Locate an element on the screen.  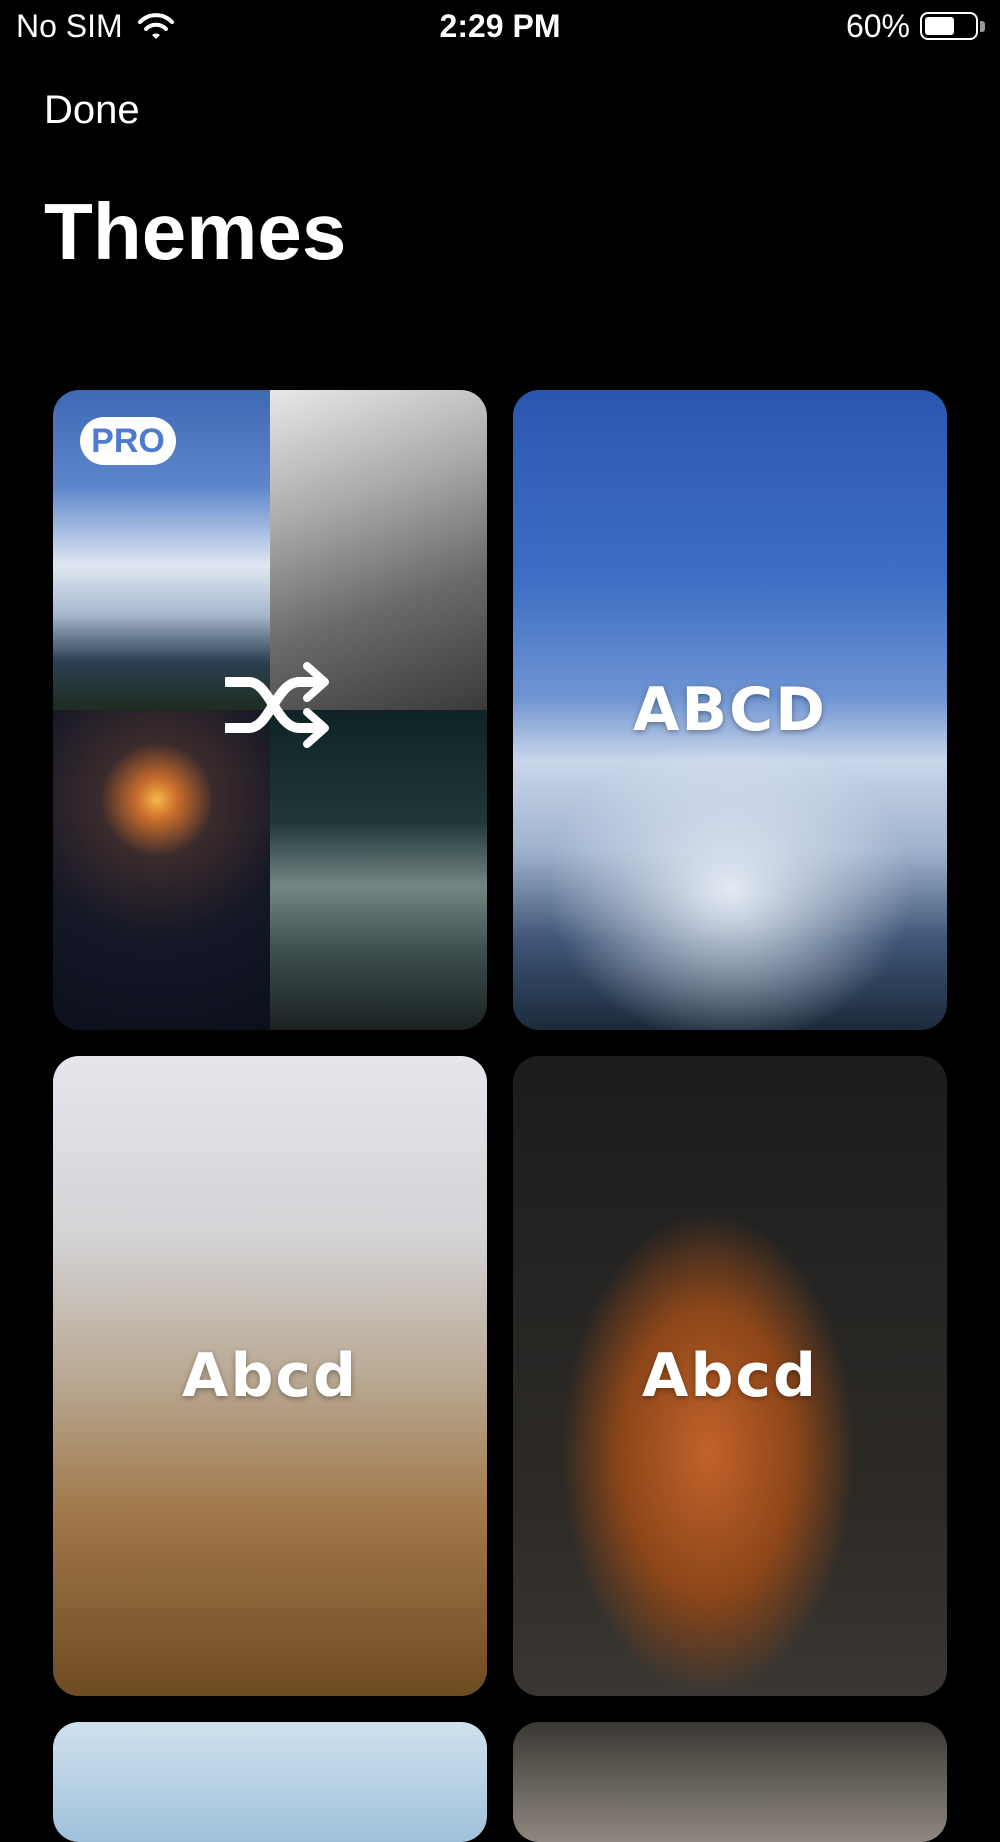
done-button: Done is located at coordinates (92, 110).